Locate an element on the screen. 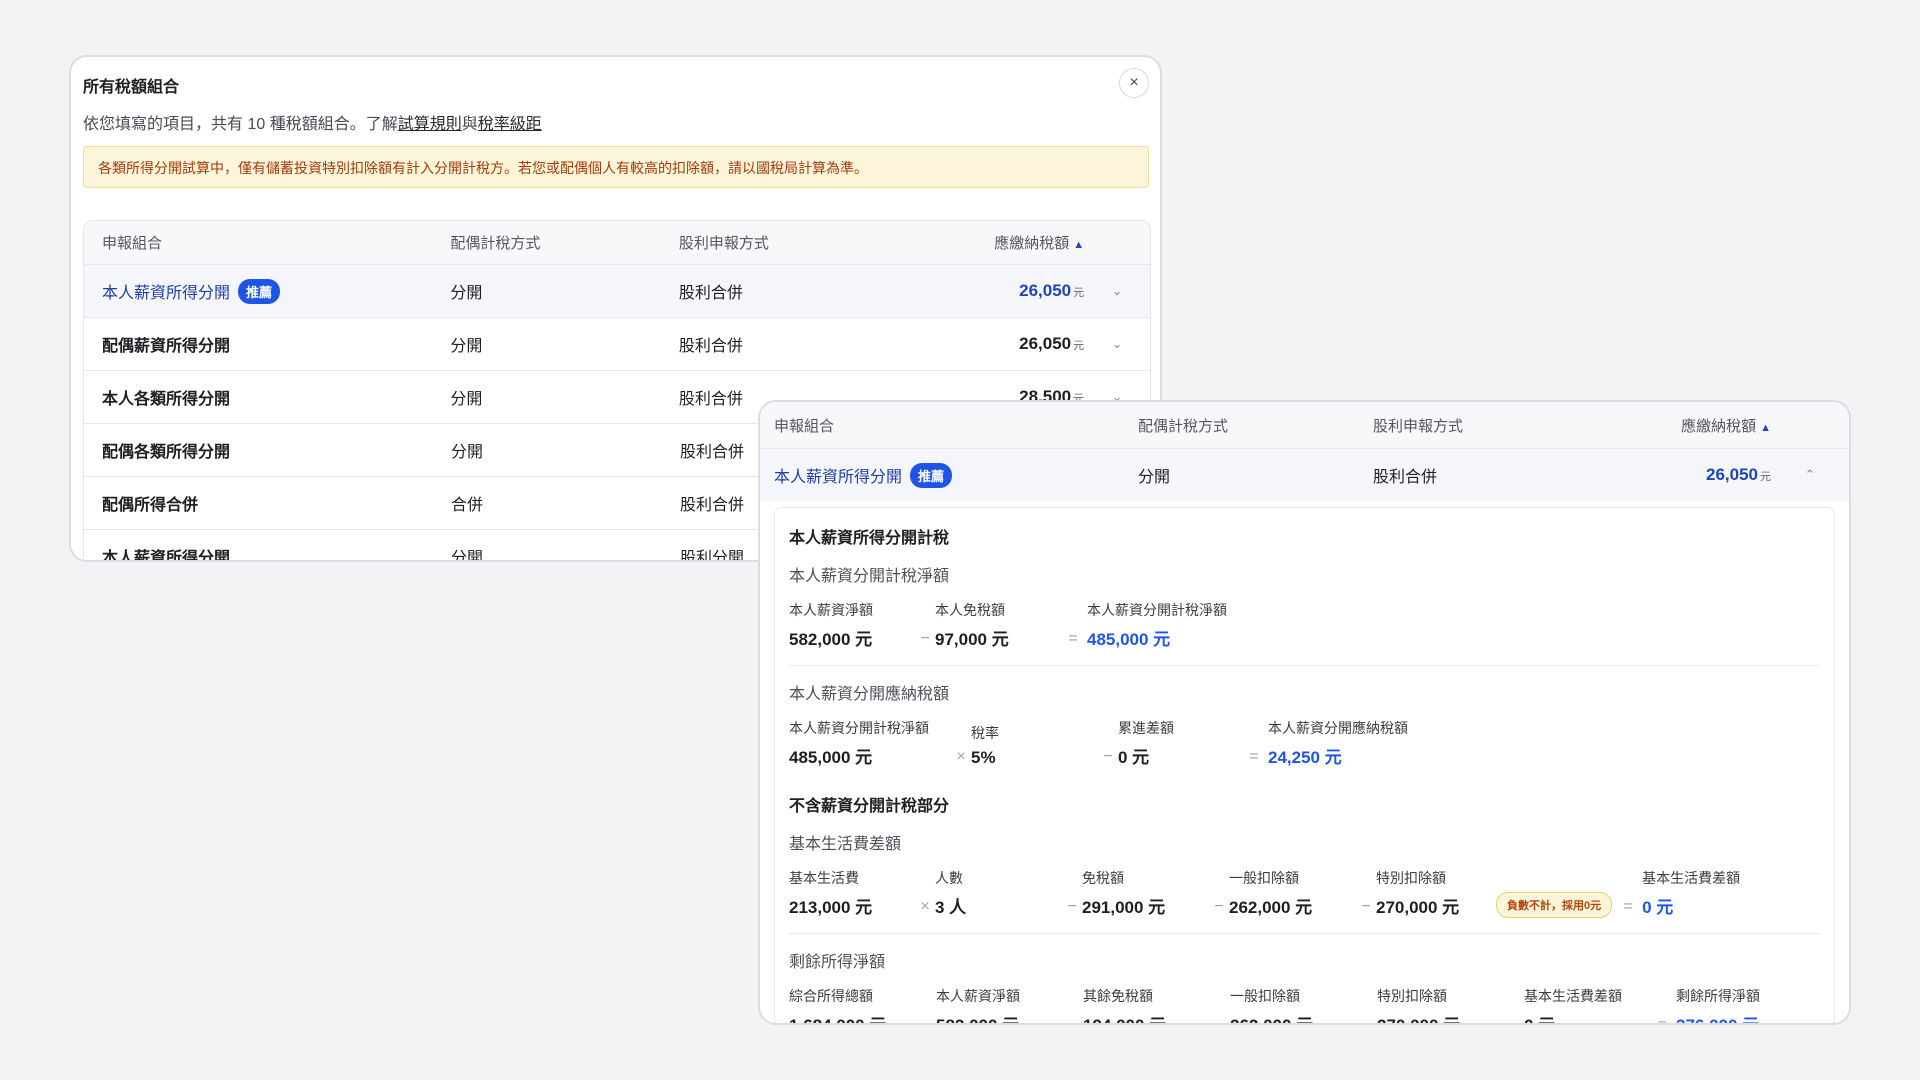 This screenshot has height=1080, width=1920. formula-term: 一般扣除額 262,000 元 is located at coordinates (1292, 893).